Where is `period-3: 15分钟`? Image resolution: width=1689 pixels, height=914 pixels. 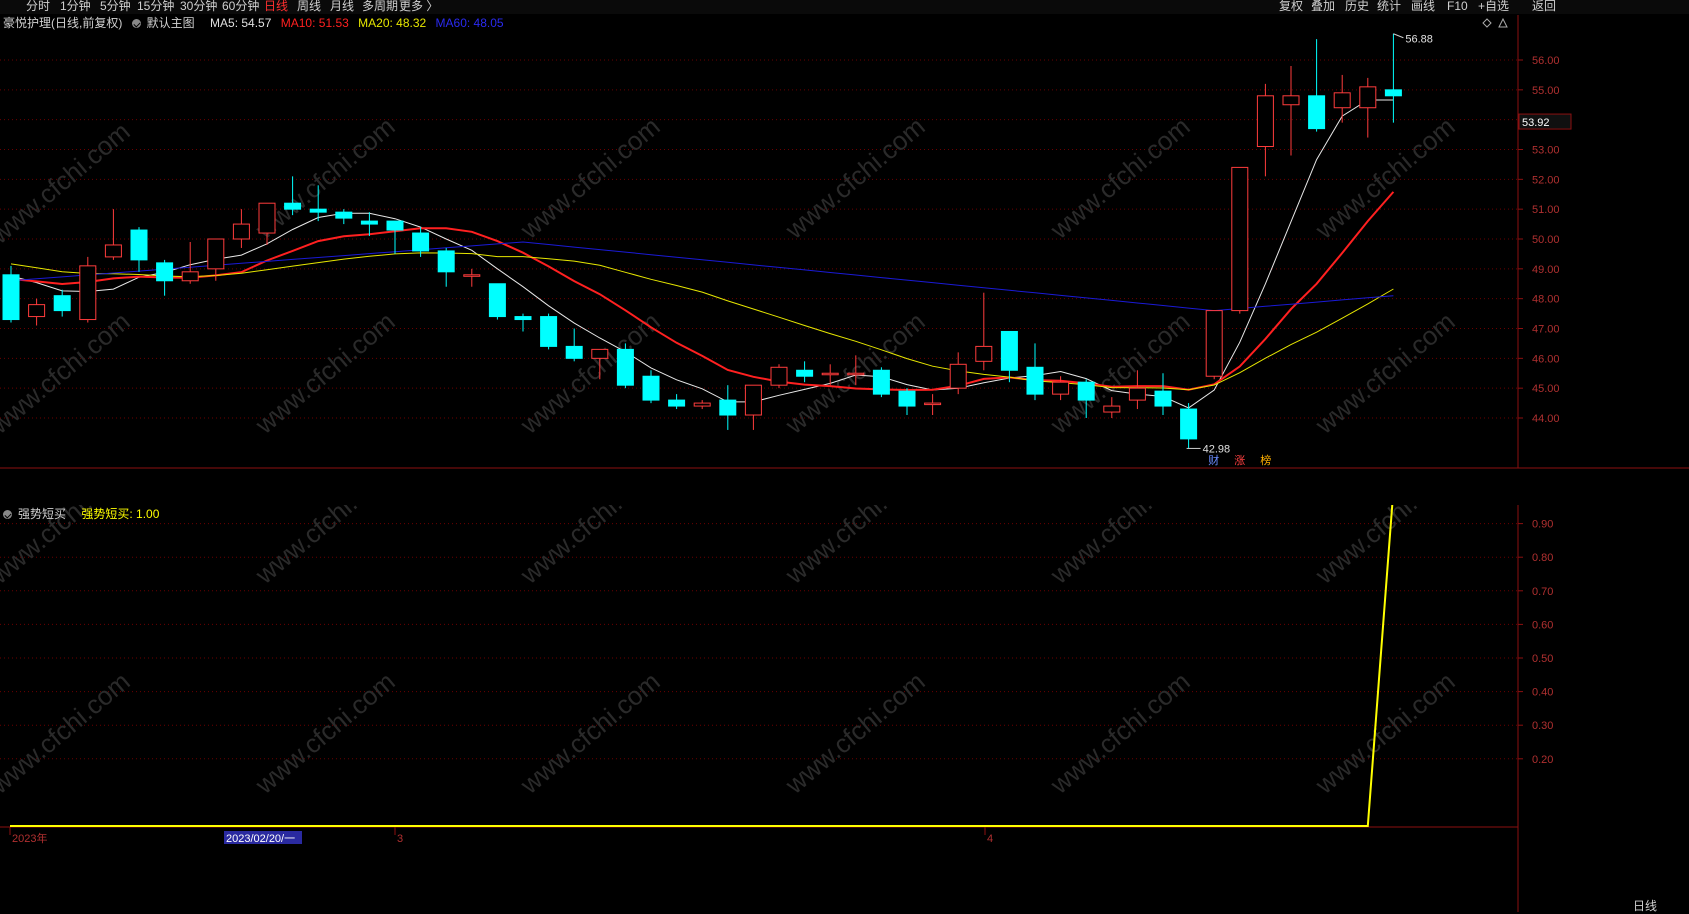 period-3: 15分钟 is located at coordinates (155, 7).